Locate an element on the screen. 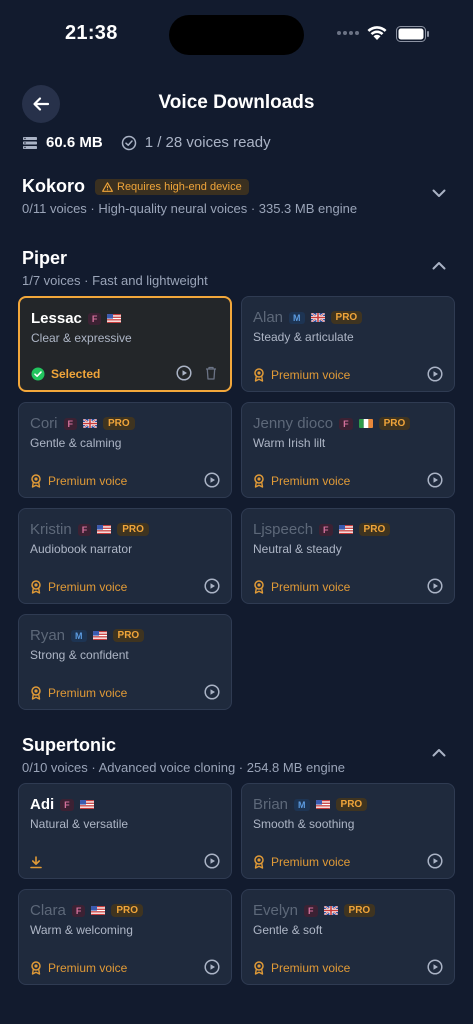 Image resolution: width=473 pixels, height=1024 pixels. section-title: Piper is located at coordinates (45, 258).